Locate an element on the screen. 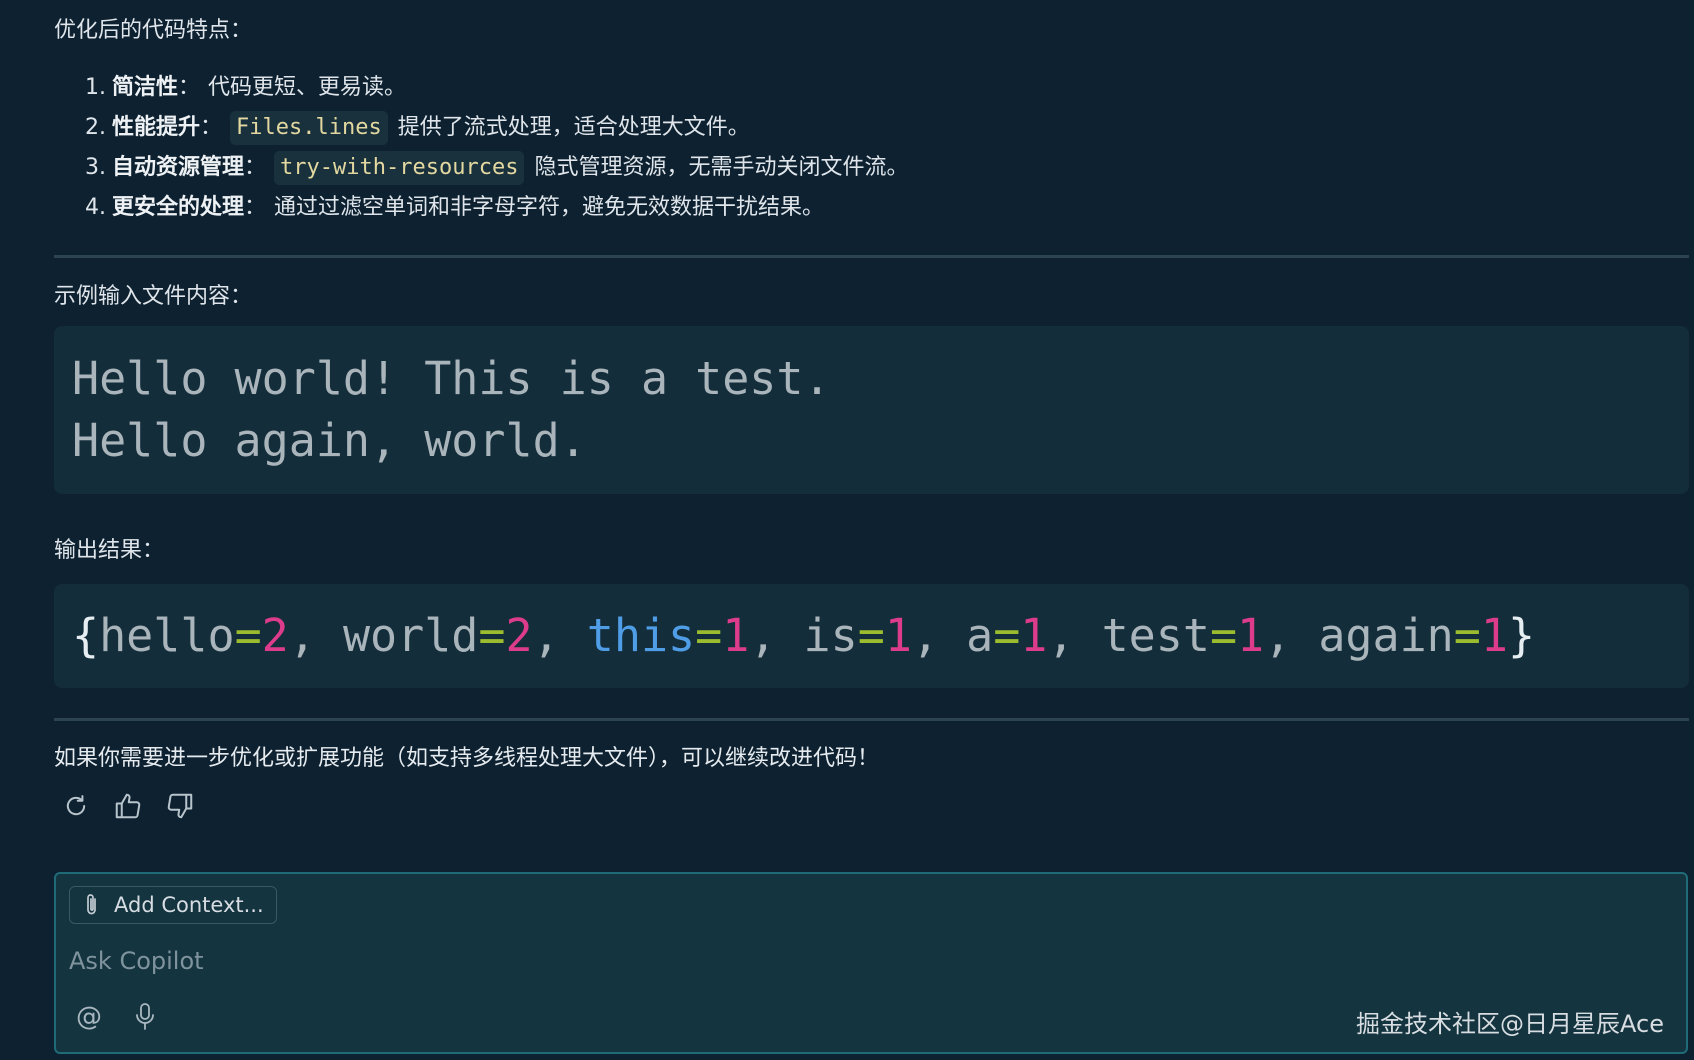  item-number: 2. is located at coordinates (95, 127).